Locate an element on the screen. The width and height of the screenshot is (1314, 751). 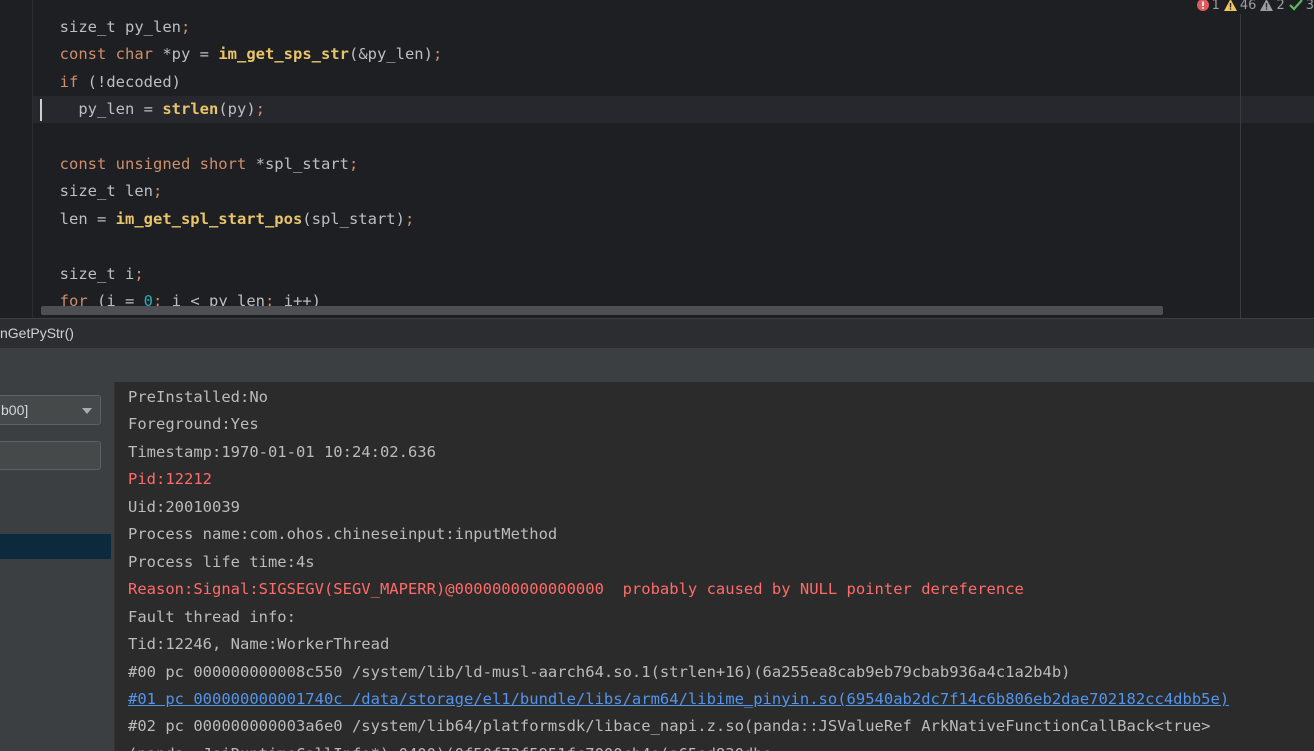
code-token: *py = is located at coordinates (190, 54).